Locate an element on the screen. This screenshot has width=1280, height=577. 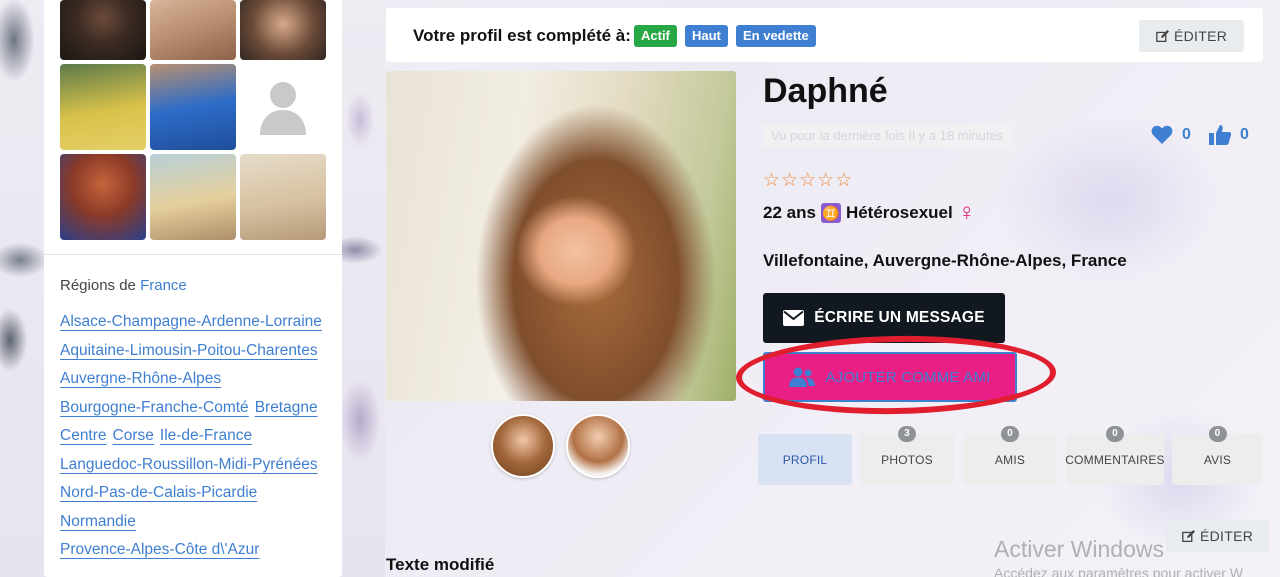
tab-amis: 0 AMIS is located at coordinates (1010, 455).